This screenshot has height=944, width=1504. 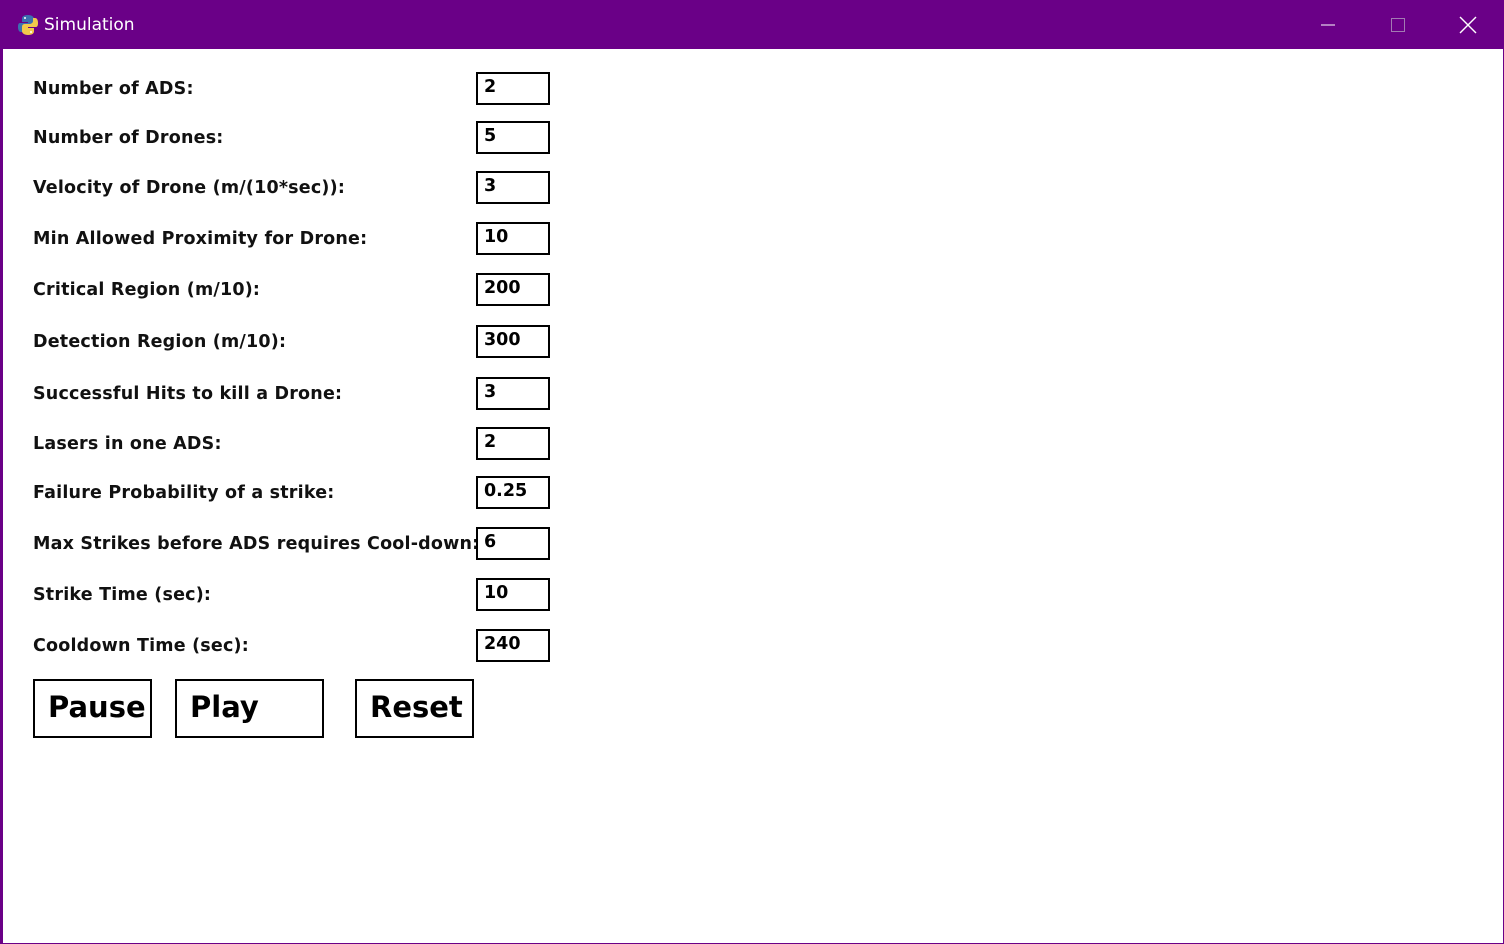 I want to click on field-label: Number of ADS:, so click(x=113, y=89).